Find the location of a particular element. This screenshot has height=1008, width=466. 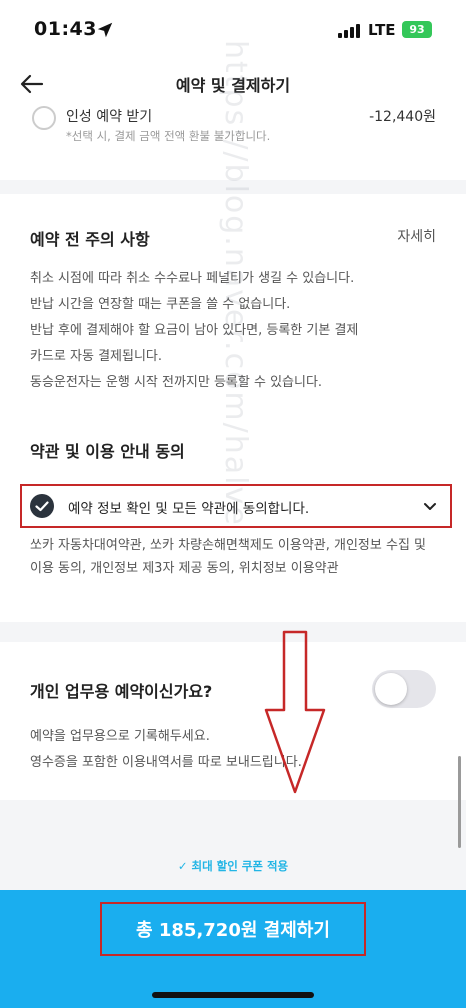

terms-title: 약관 및 이용 안내 동의 is located at coordinates (107, 451).